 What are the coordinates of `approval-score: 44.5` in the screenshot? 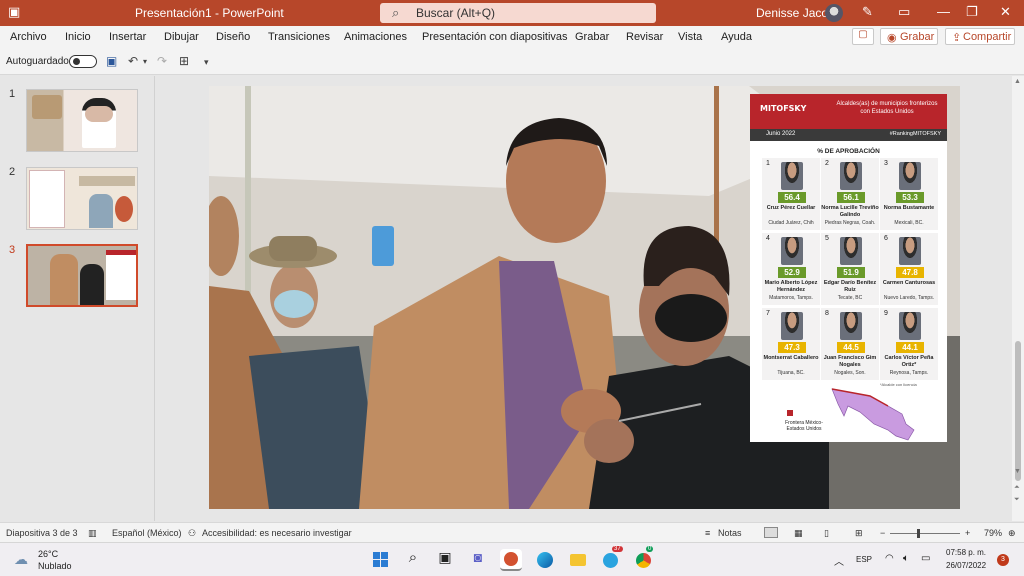 It's located at (851, 347).